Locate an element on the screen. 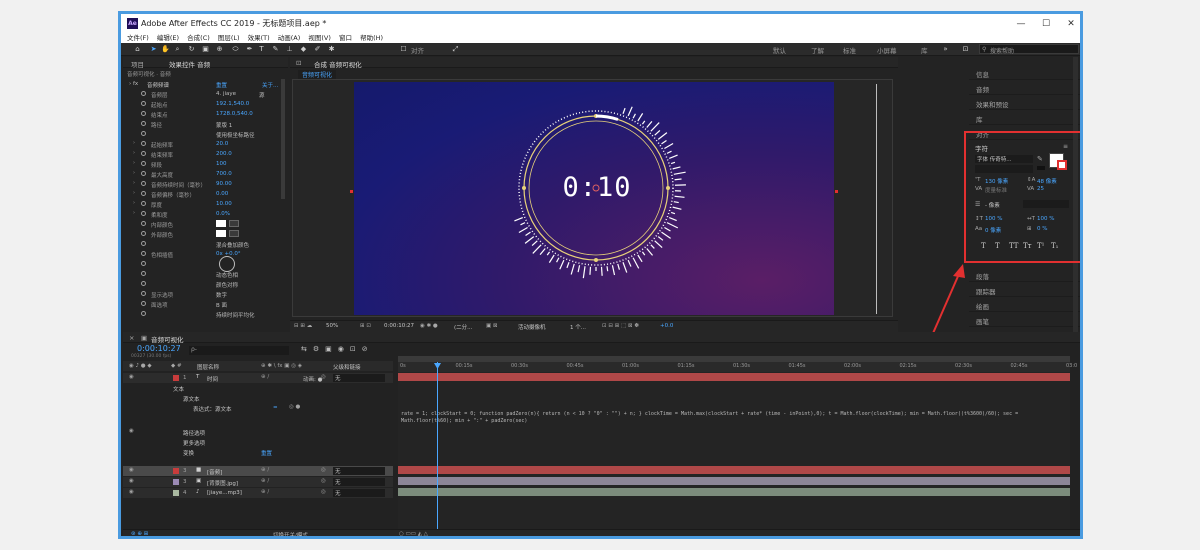 The width and height of the screenshot is (1200, 550). help-search-input: ⚲ 搜索帮助 is located at coordinates (1029, 49).